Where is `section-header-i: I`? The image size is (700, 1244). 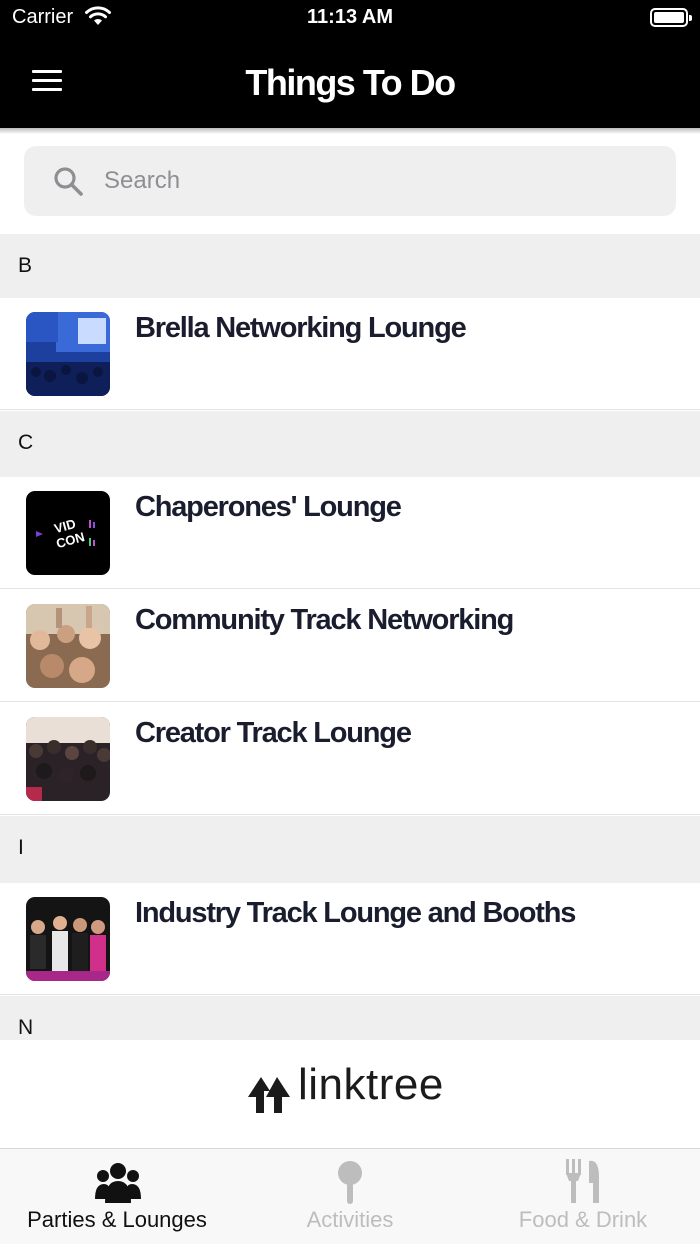 section-header-i: I is located at coordinates (350, 849).